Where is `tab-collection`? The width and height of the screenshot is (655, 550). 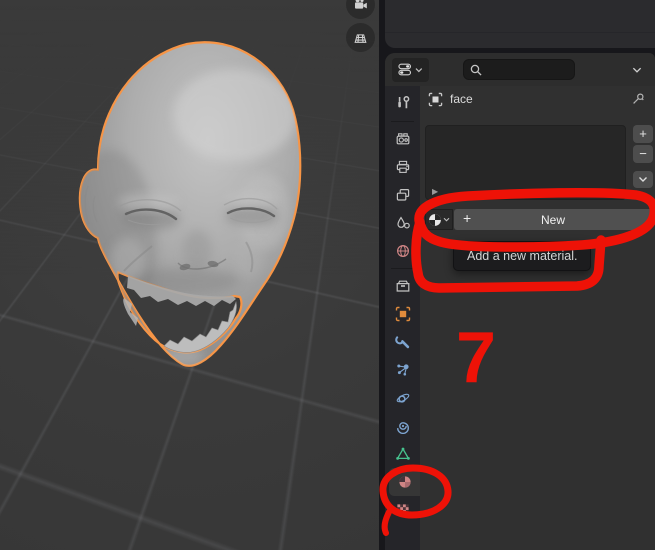 tab-collection is located at coordinates (402, 286).